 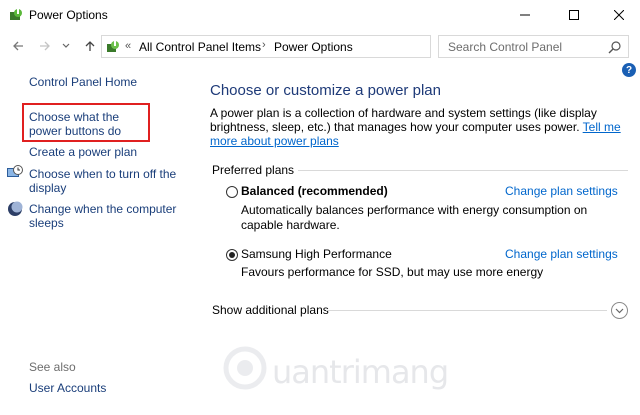 I want to click on up-button, so click(x=90, y=46).